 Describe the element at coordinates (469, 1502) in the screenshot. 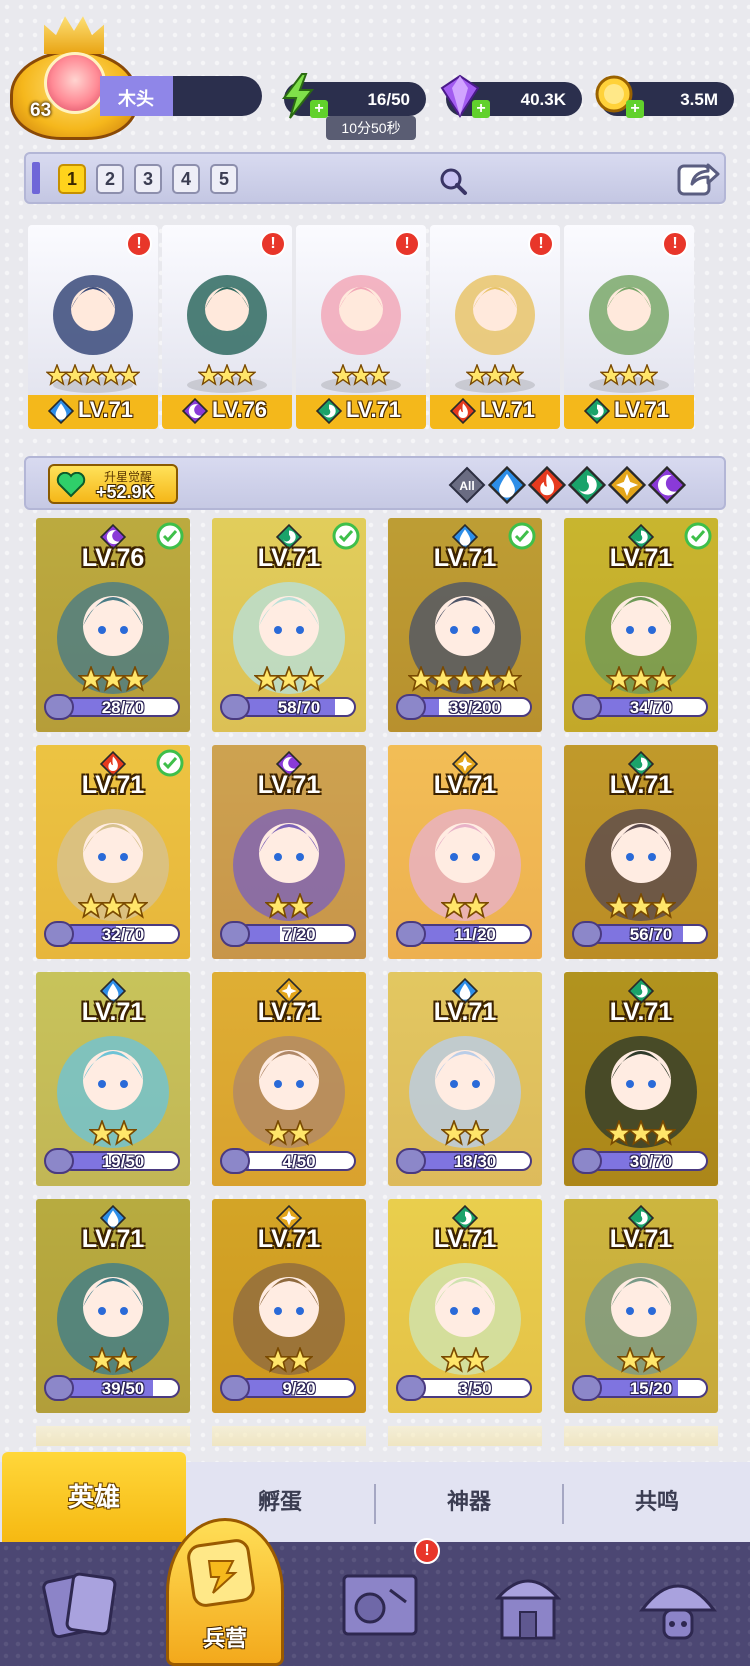

I see `tab-artifacts: 神器` at that location.